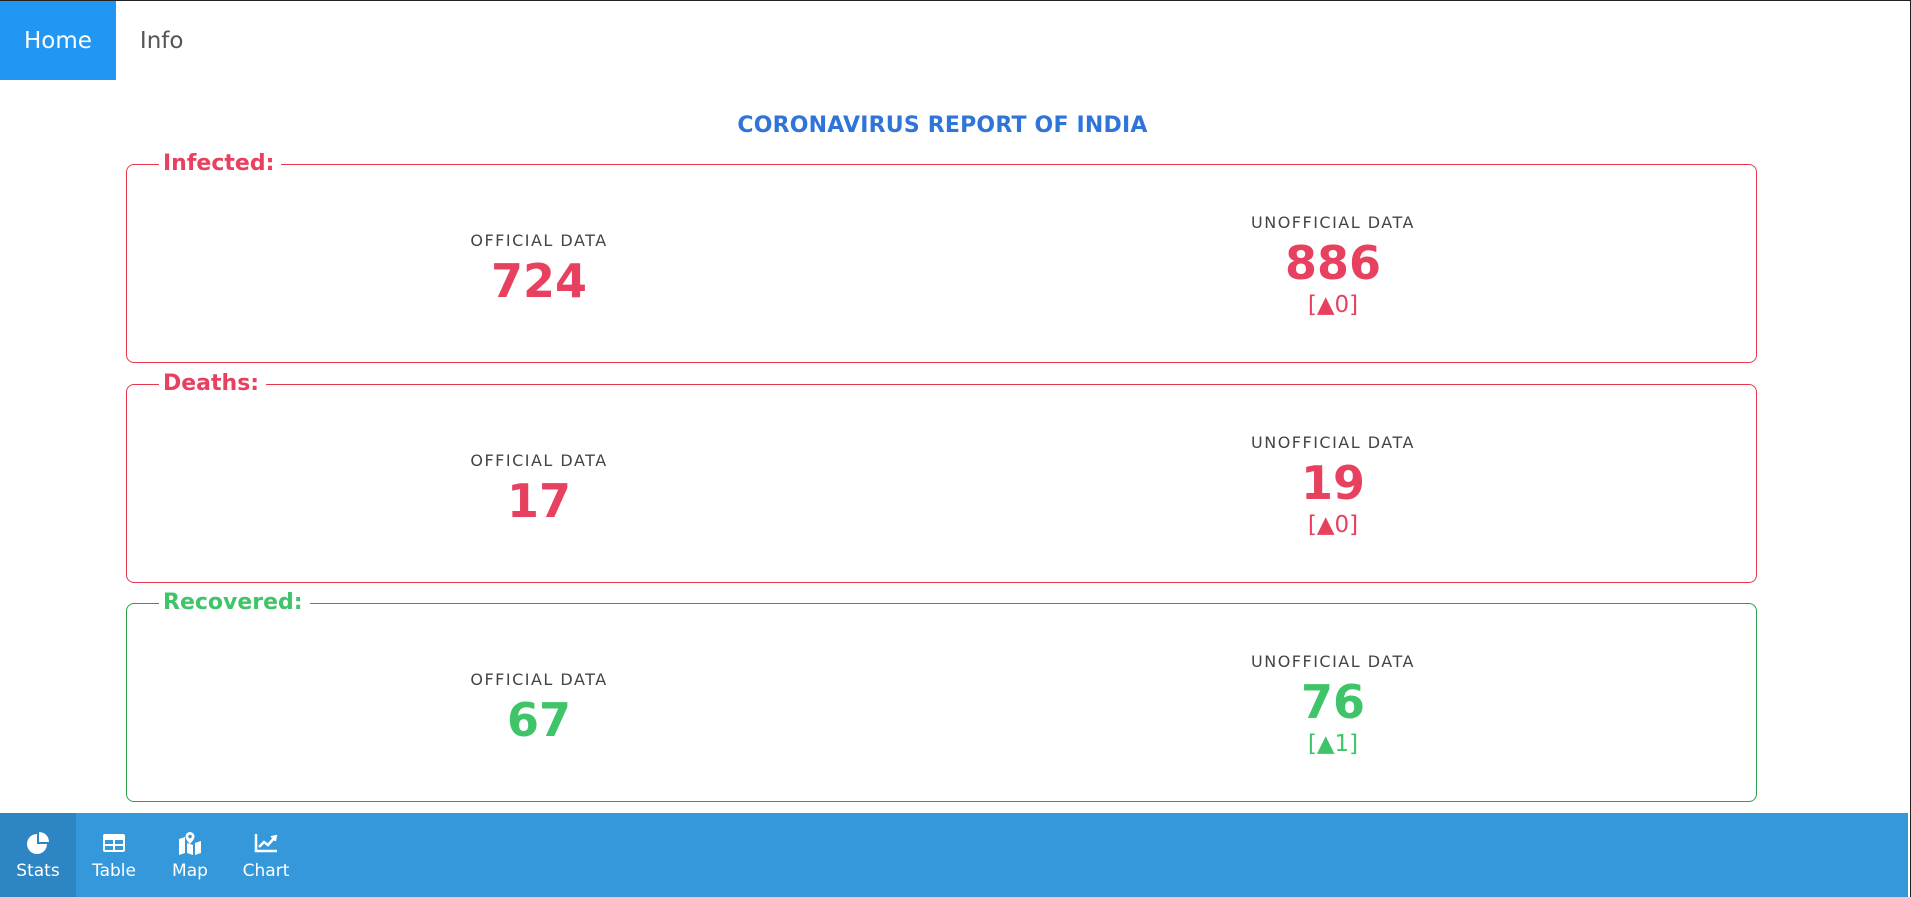 The image size is (1911, 897). What do you see at coordinates (114, 855) in the screenshot?
I see `bottom-nav-table: Table` at bounding box center [114, 855].